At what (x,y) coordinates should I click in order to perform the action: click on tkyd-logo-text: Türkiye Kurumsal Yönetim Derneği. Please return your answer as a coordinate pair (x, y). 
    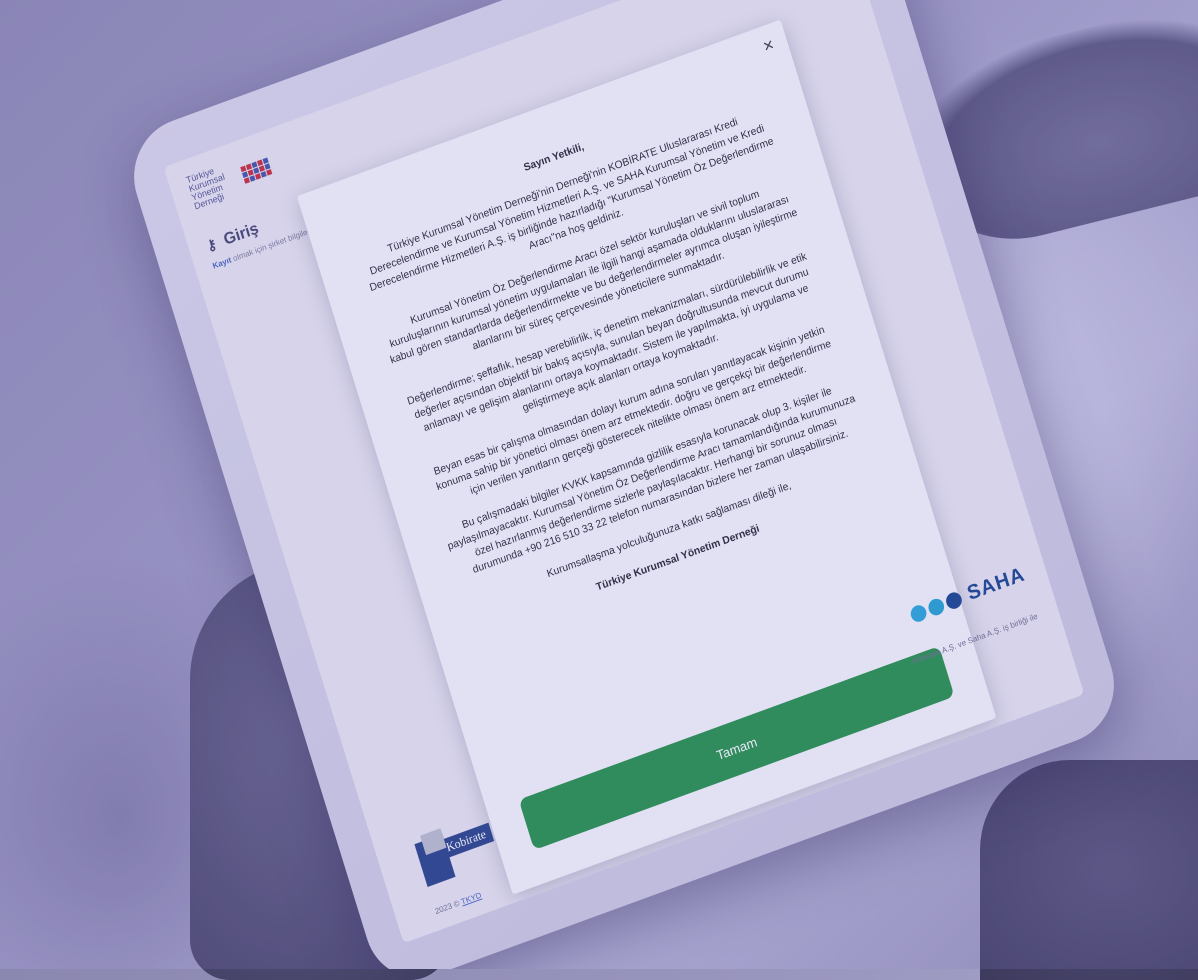
    Looking at the image, I should click on (205, 188).